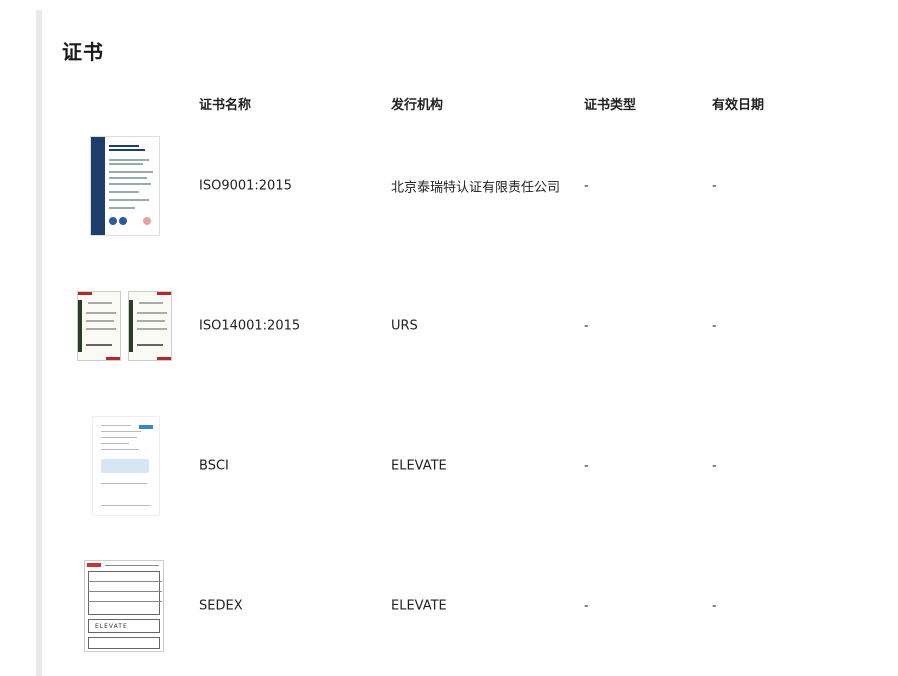 This screenshot has height=676, width=898. Describe the element at coordinates (124, 606) in the screenshot. I see `sedex-certificate-image: ELEVATE` at that location.